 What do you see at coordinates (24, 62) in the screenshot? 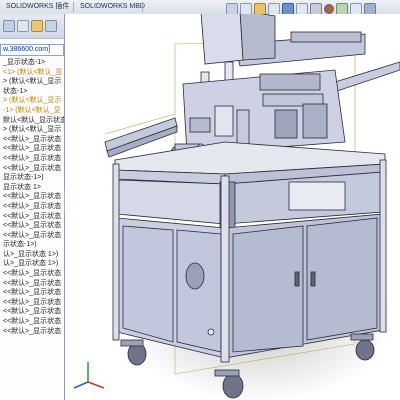
I see `tree-item-label: _显示状态-1>` at bounding box center [24, 62].